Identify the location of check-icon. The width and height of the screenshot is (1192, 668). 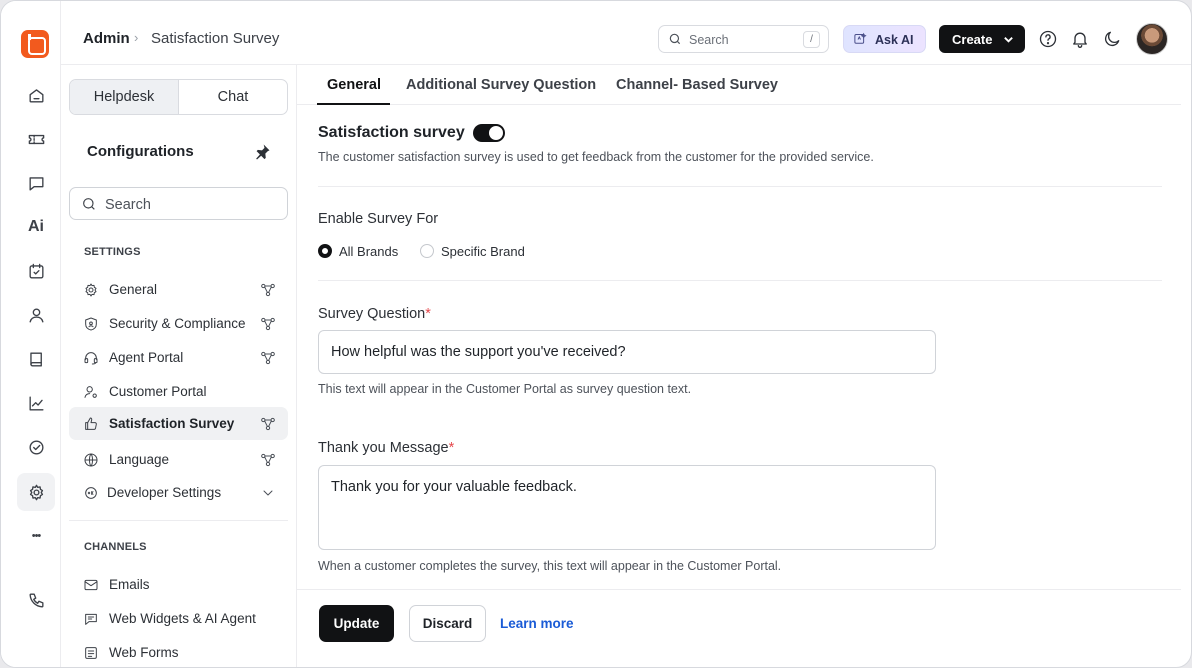
(36, 447).